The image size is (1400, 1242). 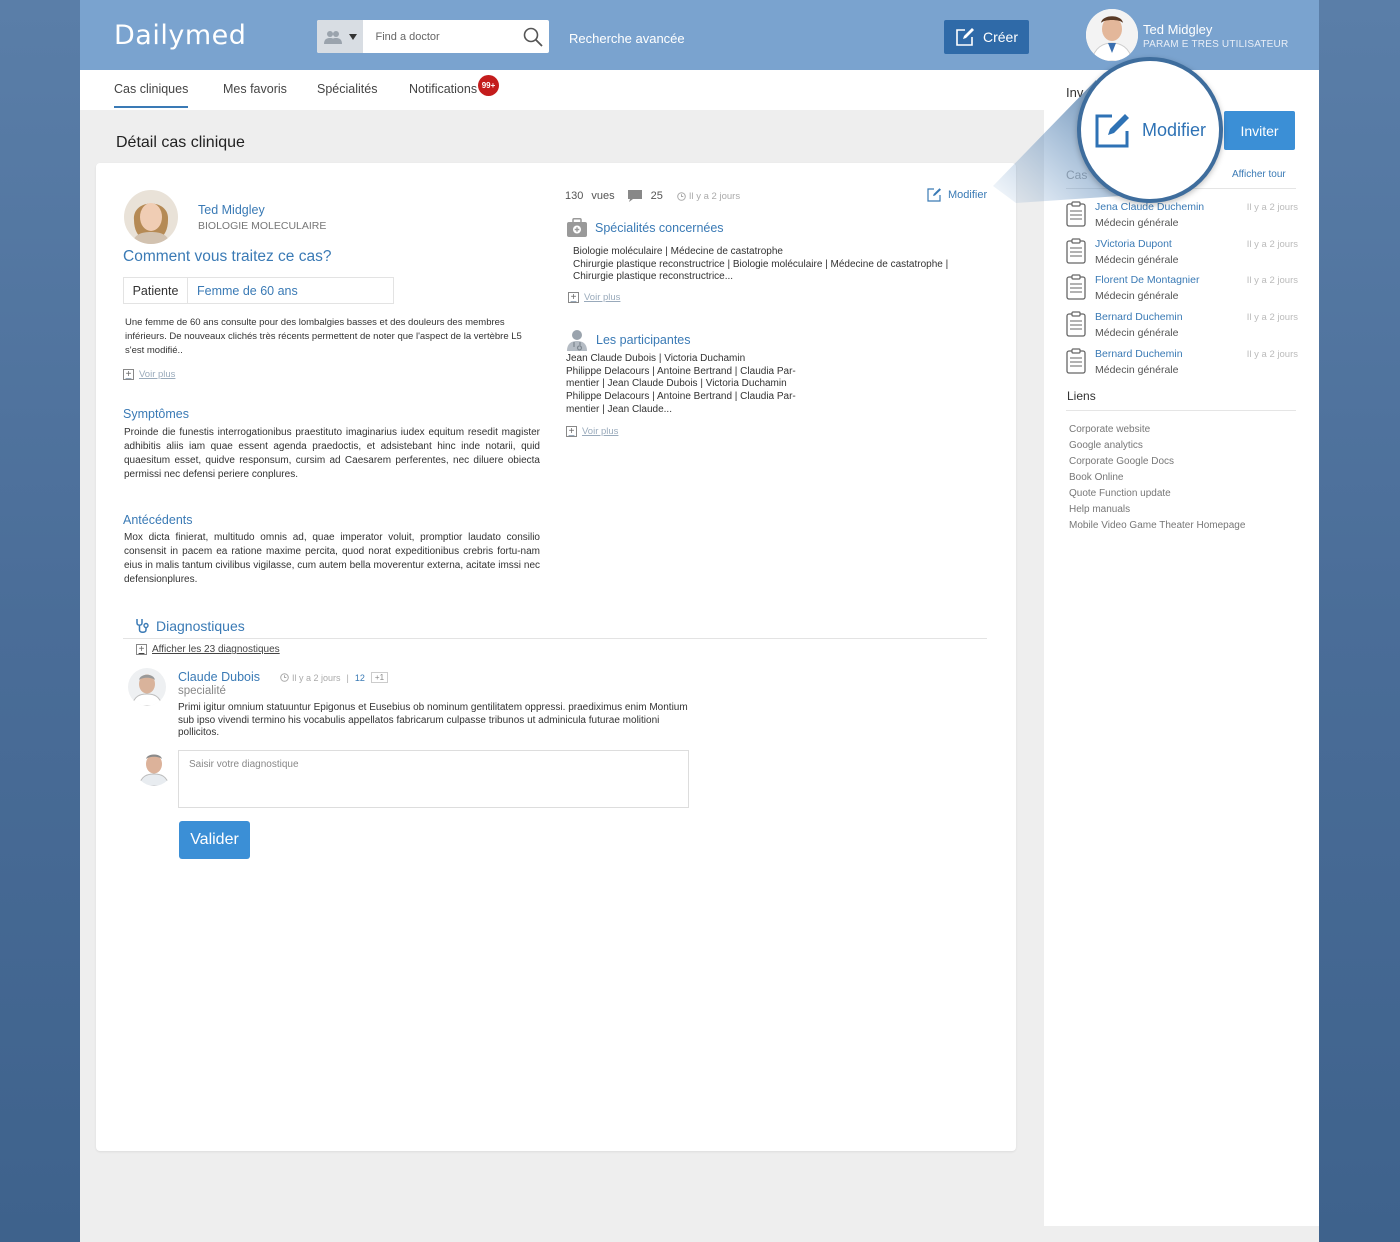 I want to click on case-time-text: Il y a 2 jours, so click(x=714, y=196).